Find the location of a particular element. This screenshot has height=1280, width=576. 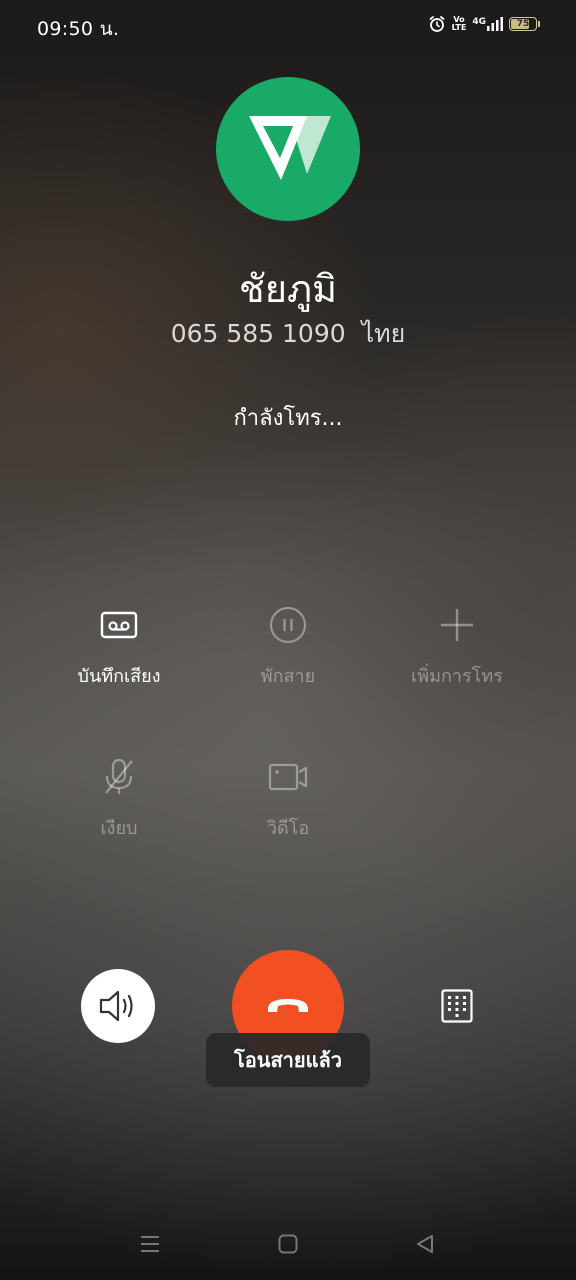

hold-label: พักสาย is located at coordinates (288, 676).